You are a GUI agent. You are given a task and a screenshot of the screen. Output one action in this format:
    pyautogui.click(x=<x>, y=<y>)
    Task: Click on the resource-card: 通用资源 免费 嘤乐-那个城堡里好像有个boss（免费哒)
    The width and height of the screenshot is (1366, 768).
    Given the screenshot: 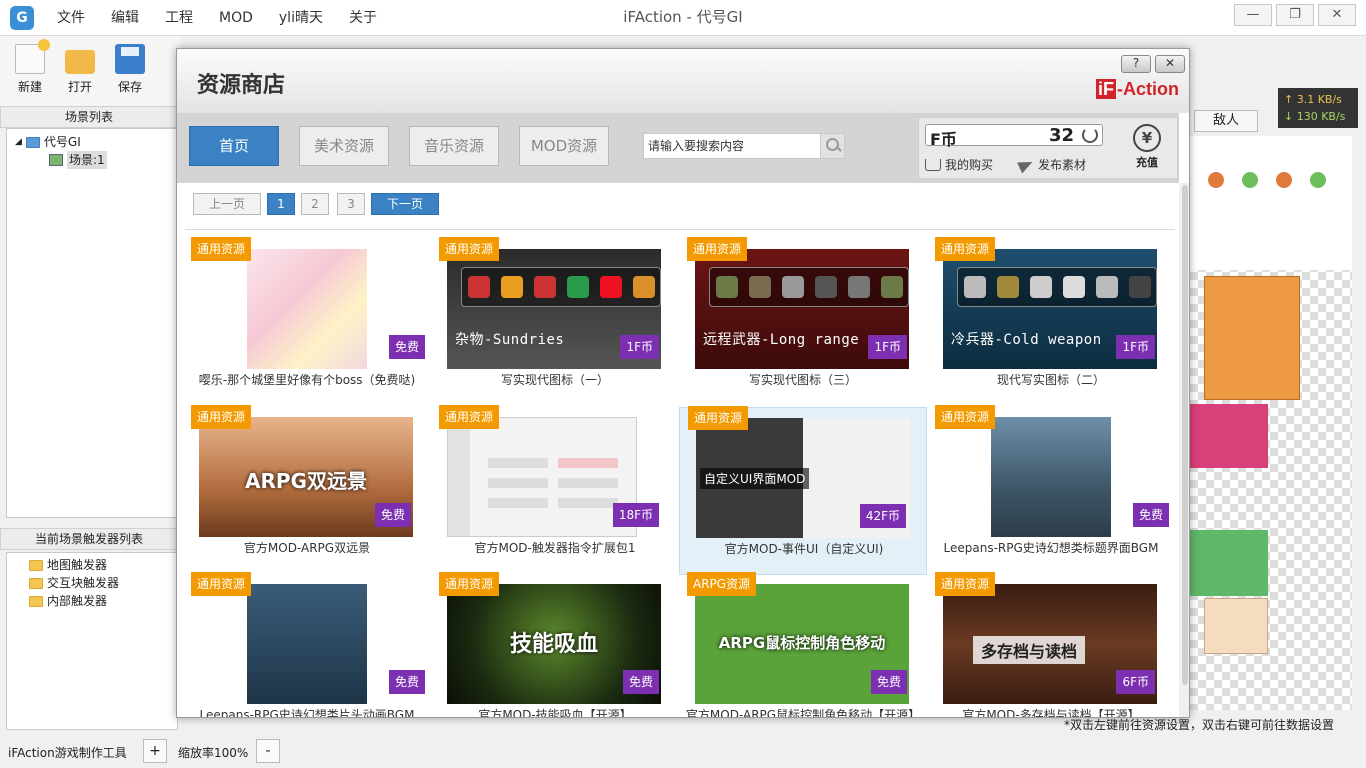 What is the action you would take?
    pyautogui.click(x=307, y=322)
    